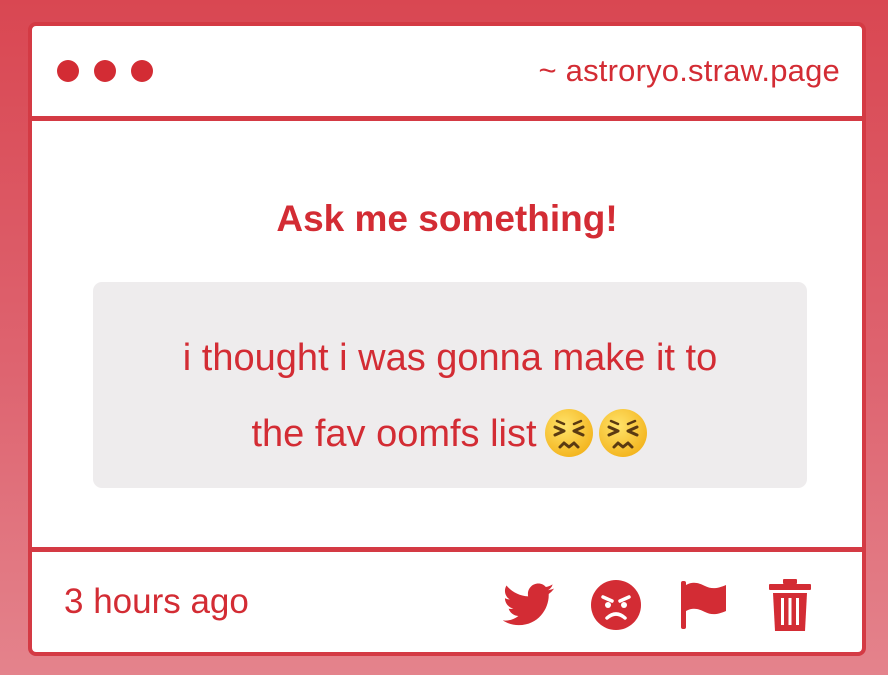 The height and width of the screenshot is (675, 888). What do you see at coordinates (394, 434) in the screenshot?
I see `message-text-2: the fav oomfs list` at bounding box center [394, 434].